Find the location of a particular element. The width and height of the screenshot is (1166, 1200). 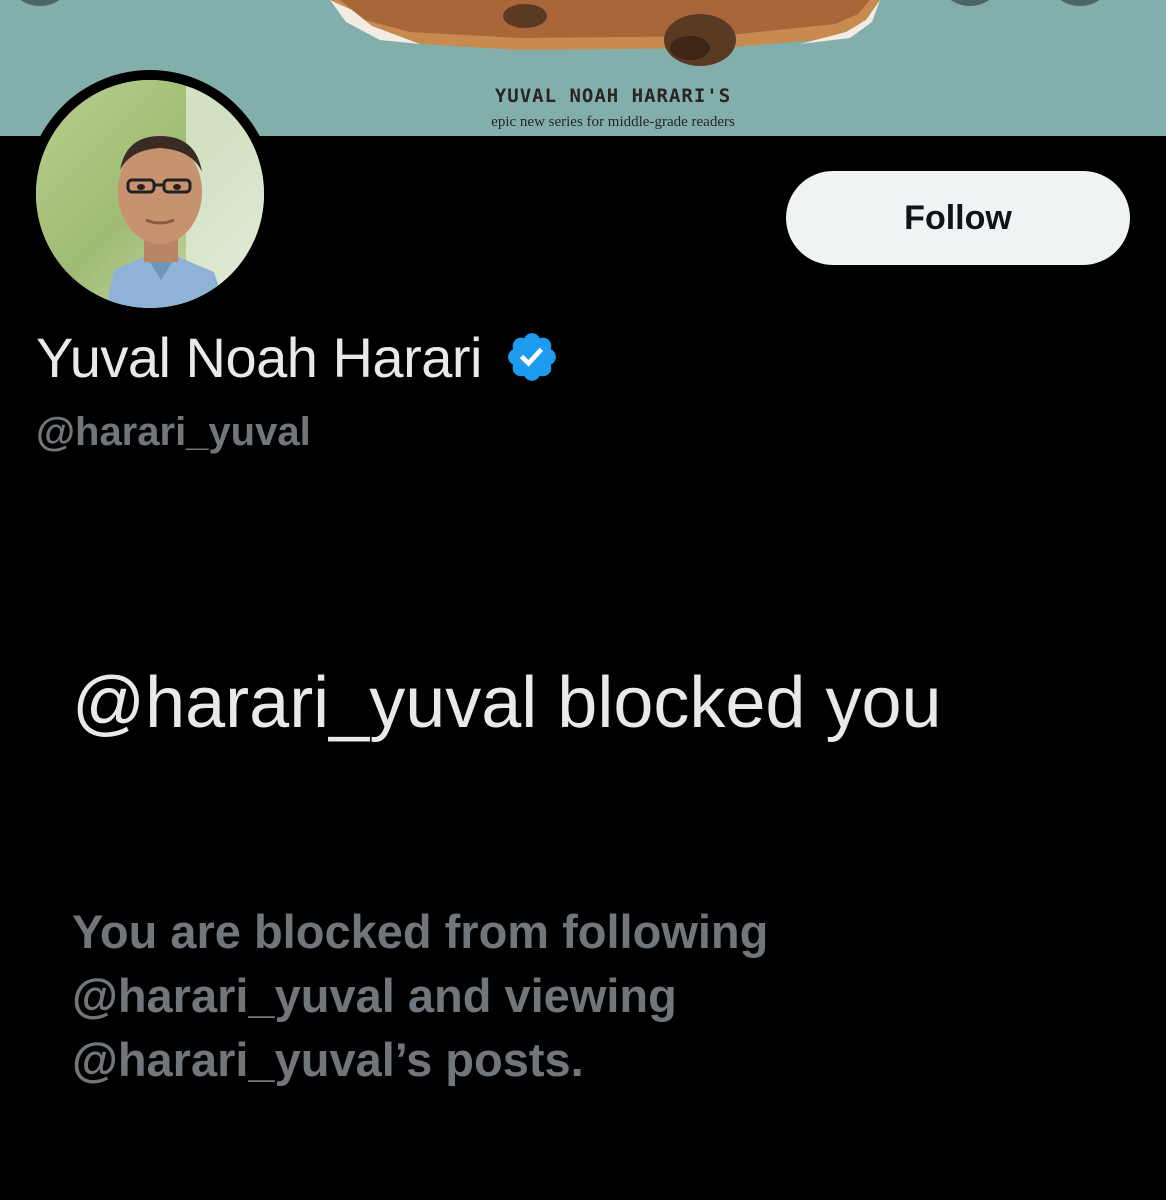

avatar is located at coordinates (150, 194).